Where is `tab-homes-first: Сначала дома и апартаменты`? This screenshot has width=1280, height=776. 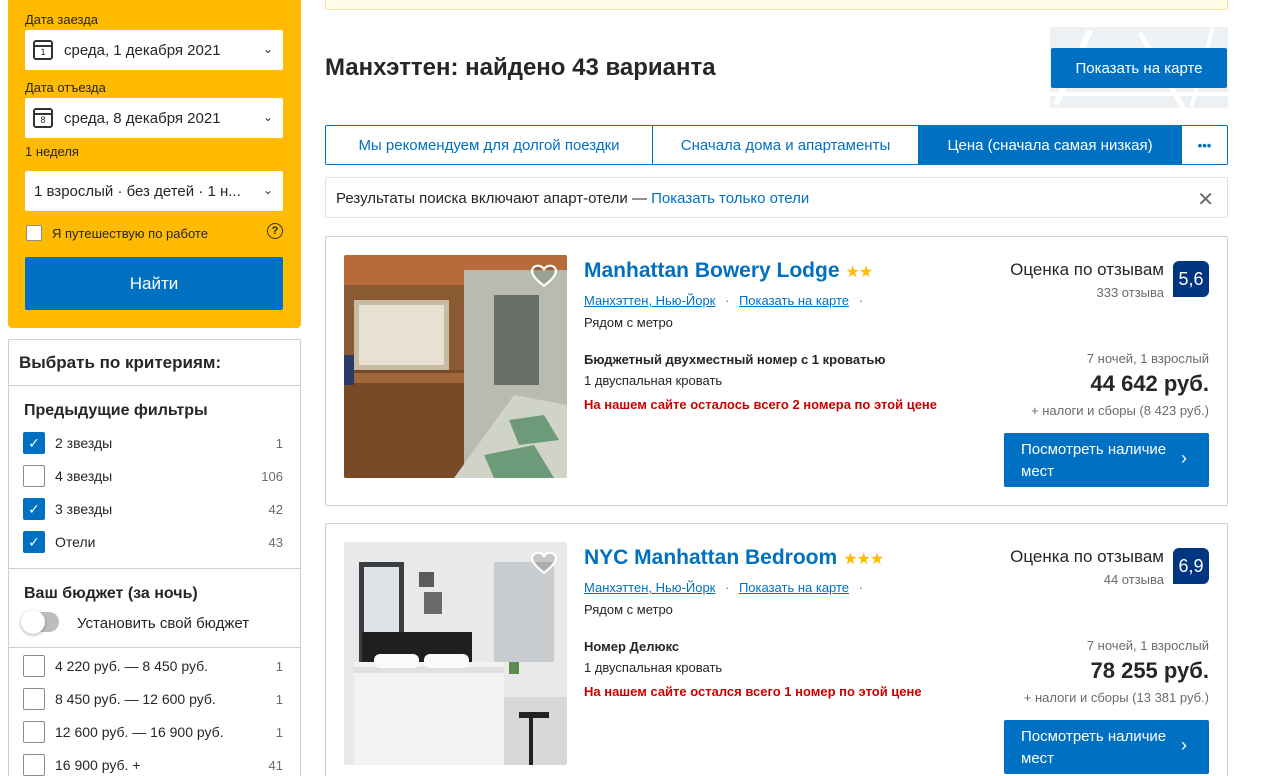
tab-homes-first: Сначала дома и апартаменты is located at coordinates (786, 145).